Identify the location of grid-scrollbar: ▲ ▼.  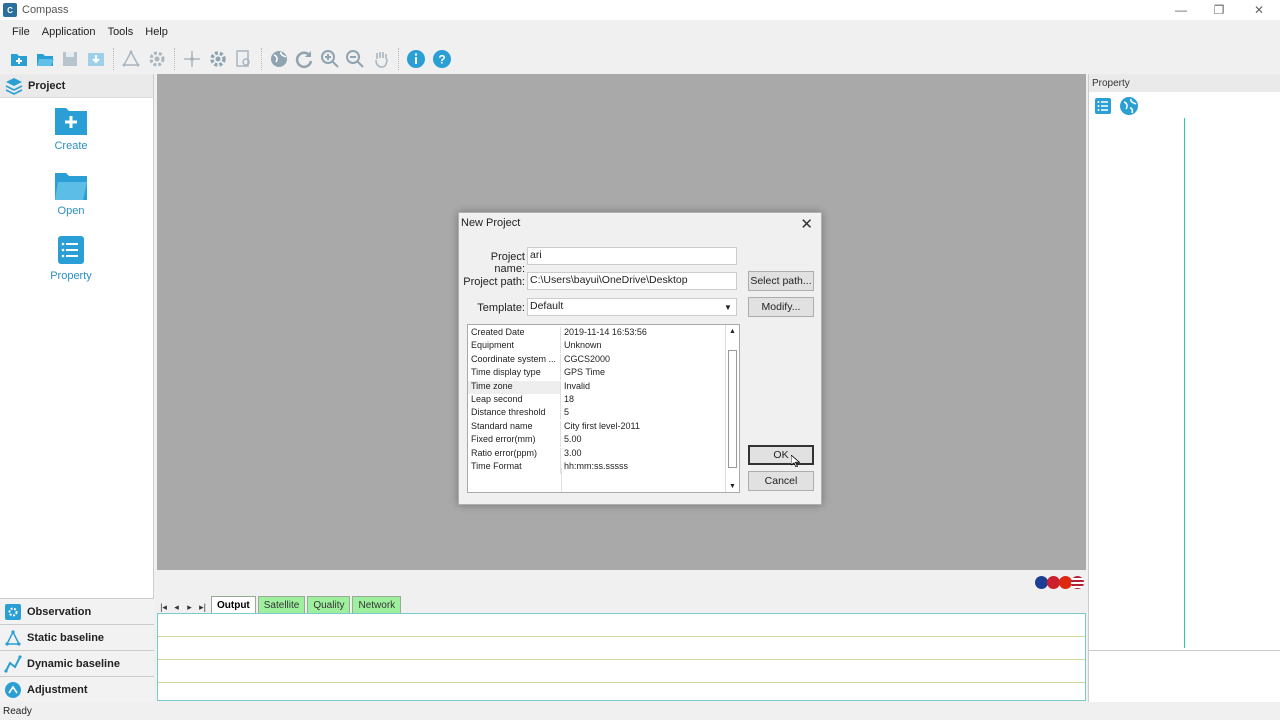
(732, 408).